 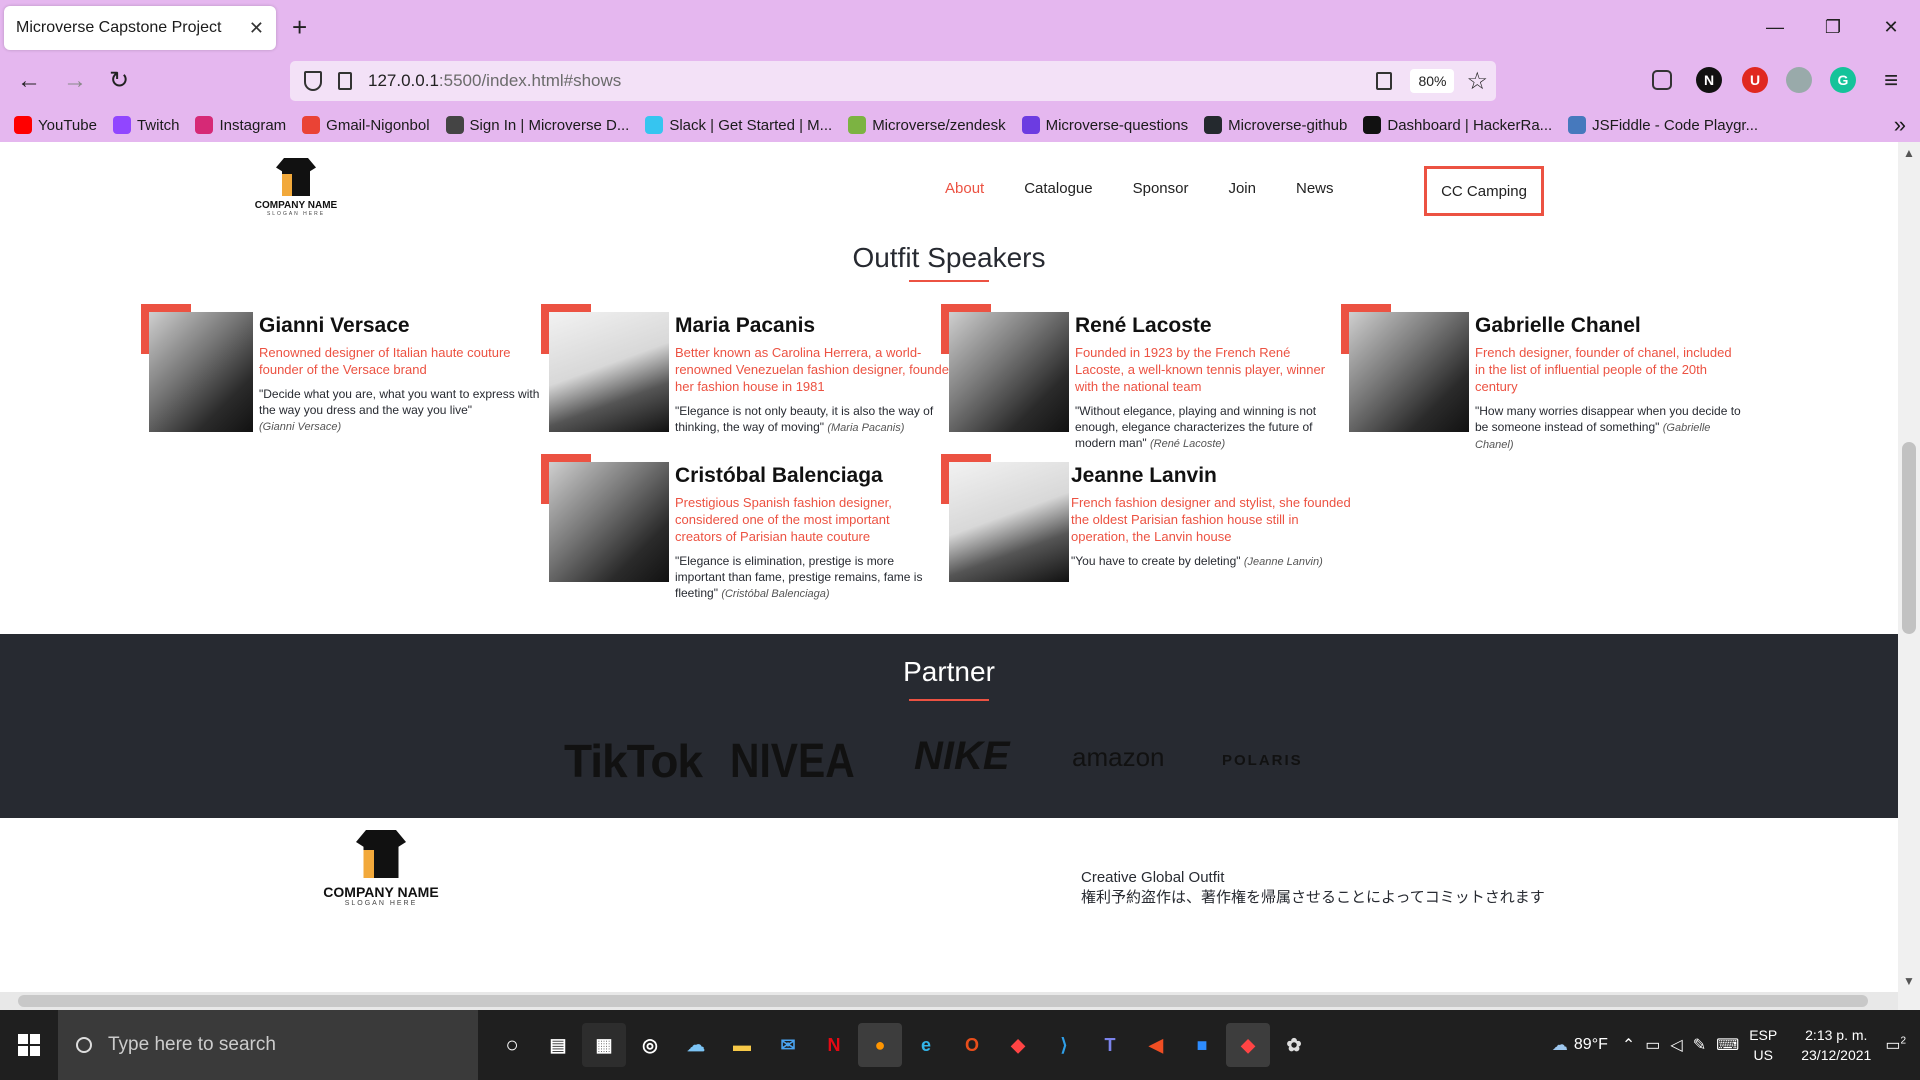 What do you see at coordinates (1275, 125) in the screenshot?
I see `bookmark-github: Microverse-github` at bounding box center [1275, 125].